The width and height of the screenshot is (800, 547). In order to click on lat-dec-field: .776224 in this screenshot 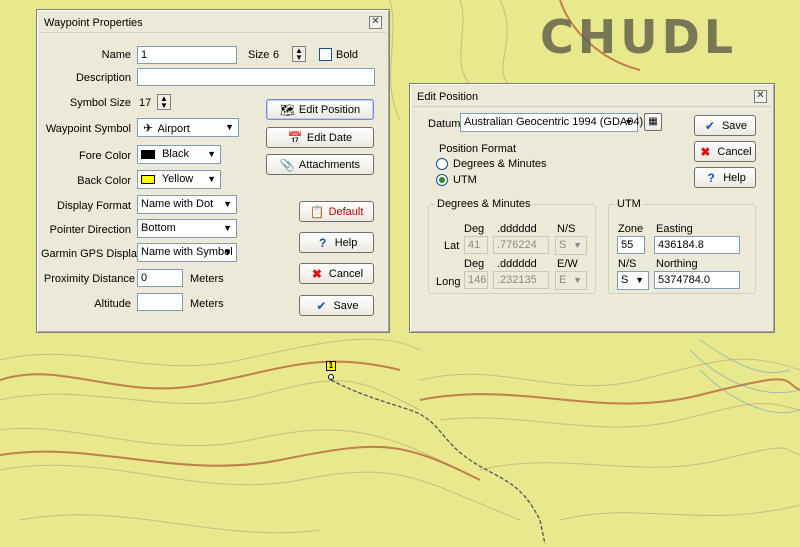, I will do `click(521, 245)`.